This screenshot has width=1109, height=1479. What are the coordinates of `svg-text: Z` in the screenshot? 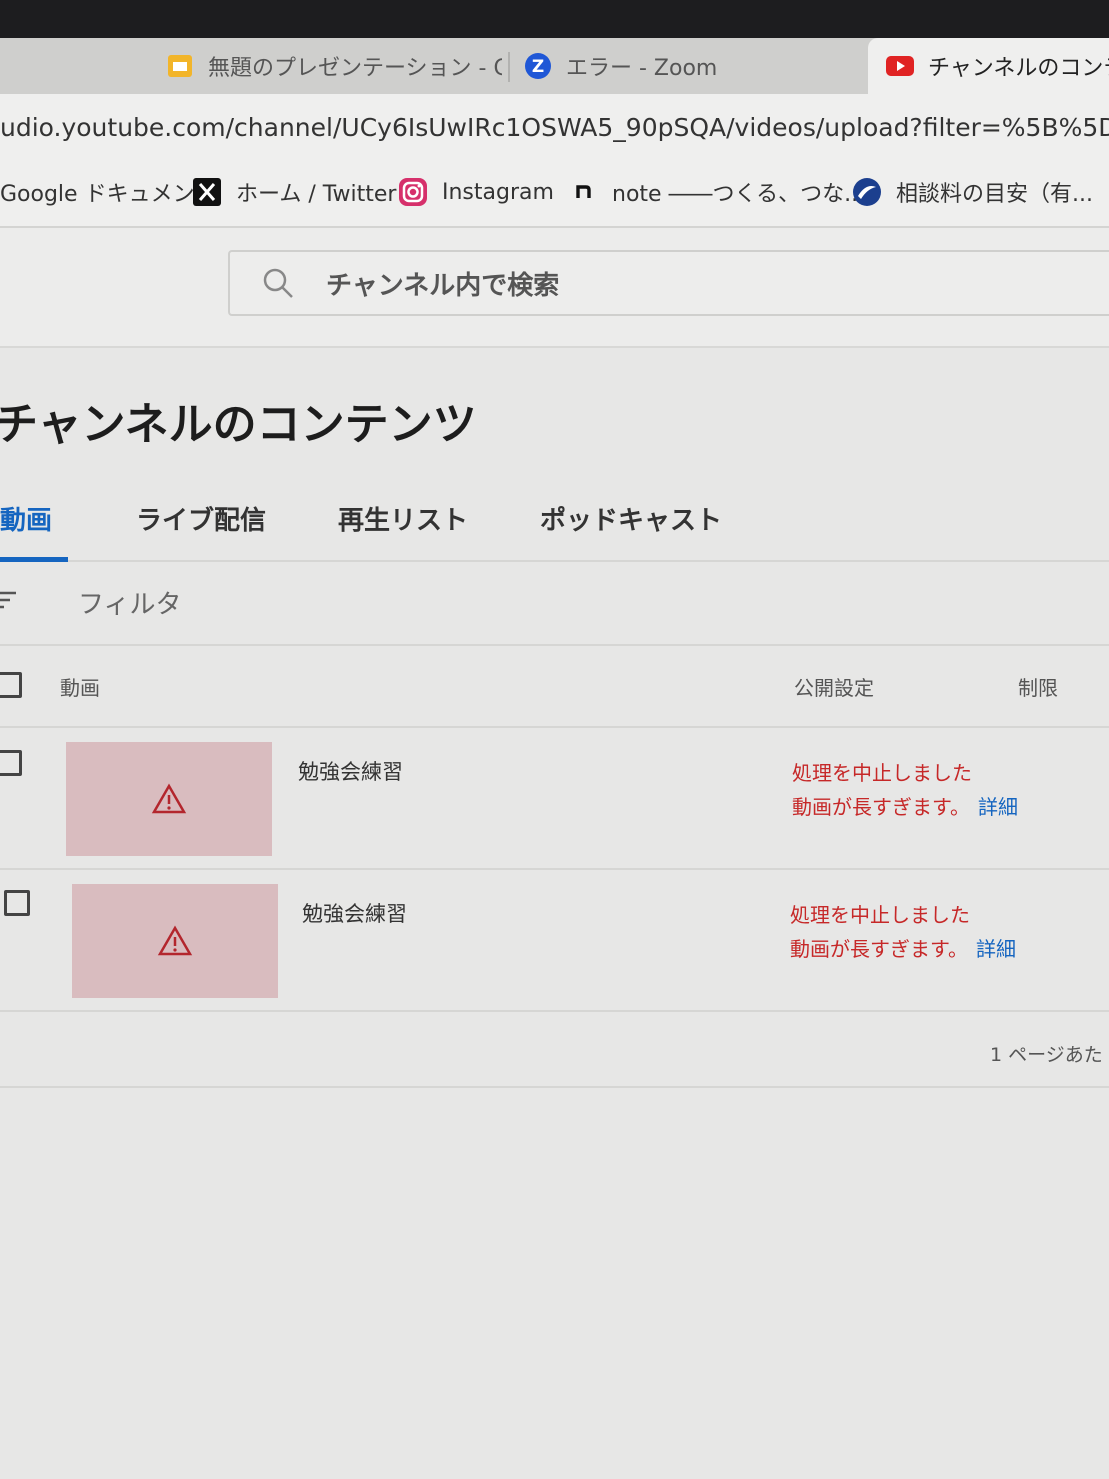 It's located at (538, 67).